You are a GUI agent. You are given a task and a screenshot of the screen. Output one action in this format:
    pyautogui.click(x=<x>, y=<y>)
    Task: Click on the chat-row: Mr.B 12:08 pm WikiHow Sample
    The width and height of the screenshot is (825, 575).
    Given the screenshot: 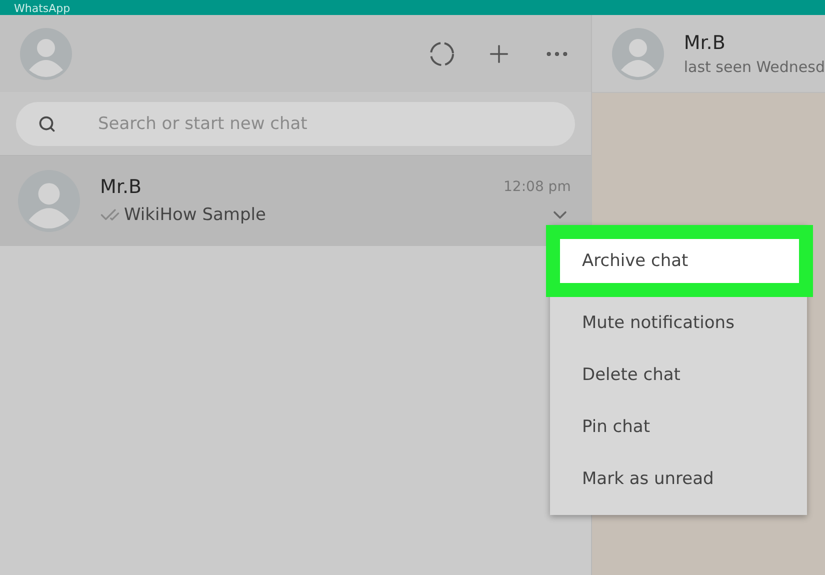 What is the action you would take?
    pyautogui.click(x=295, y=201)
    